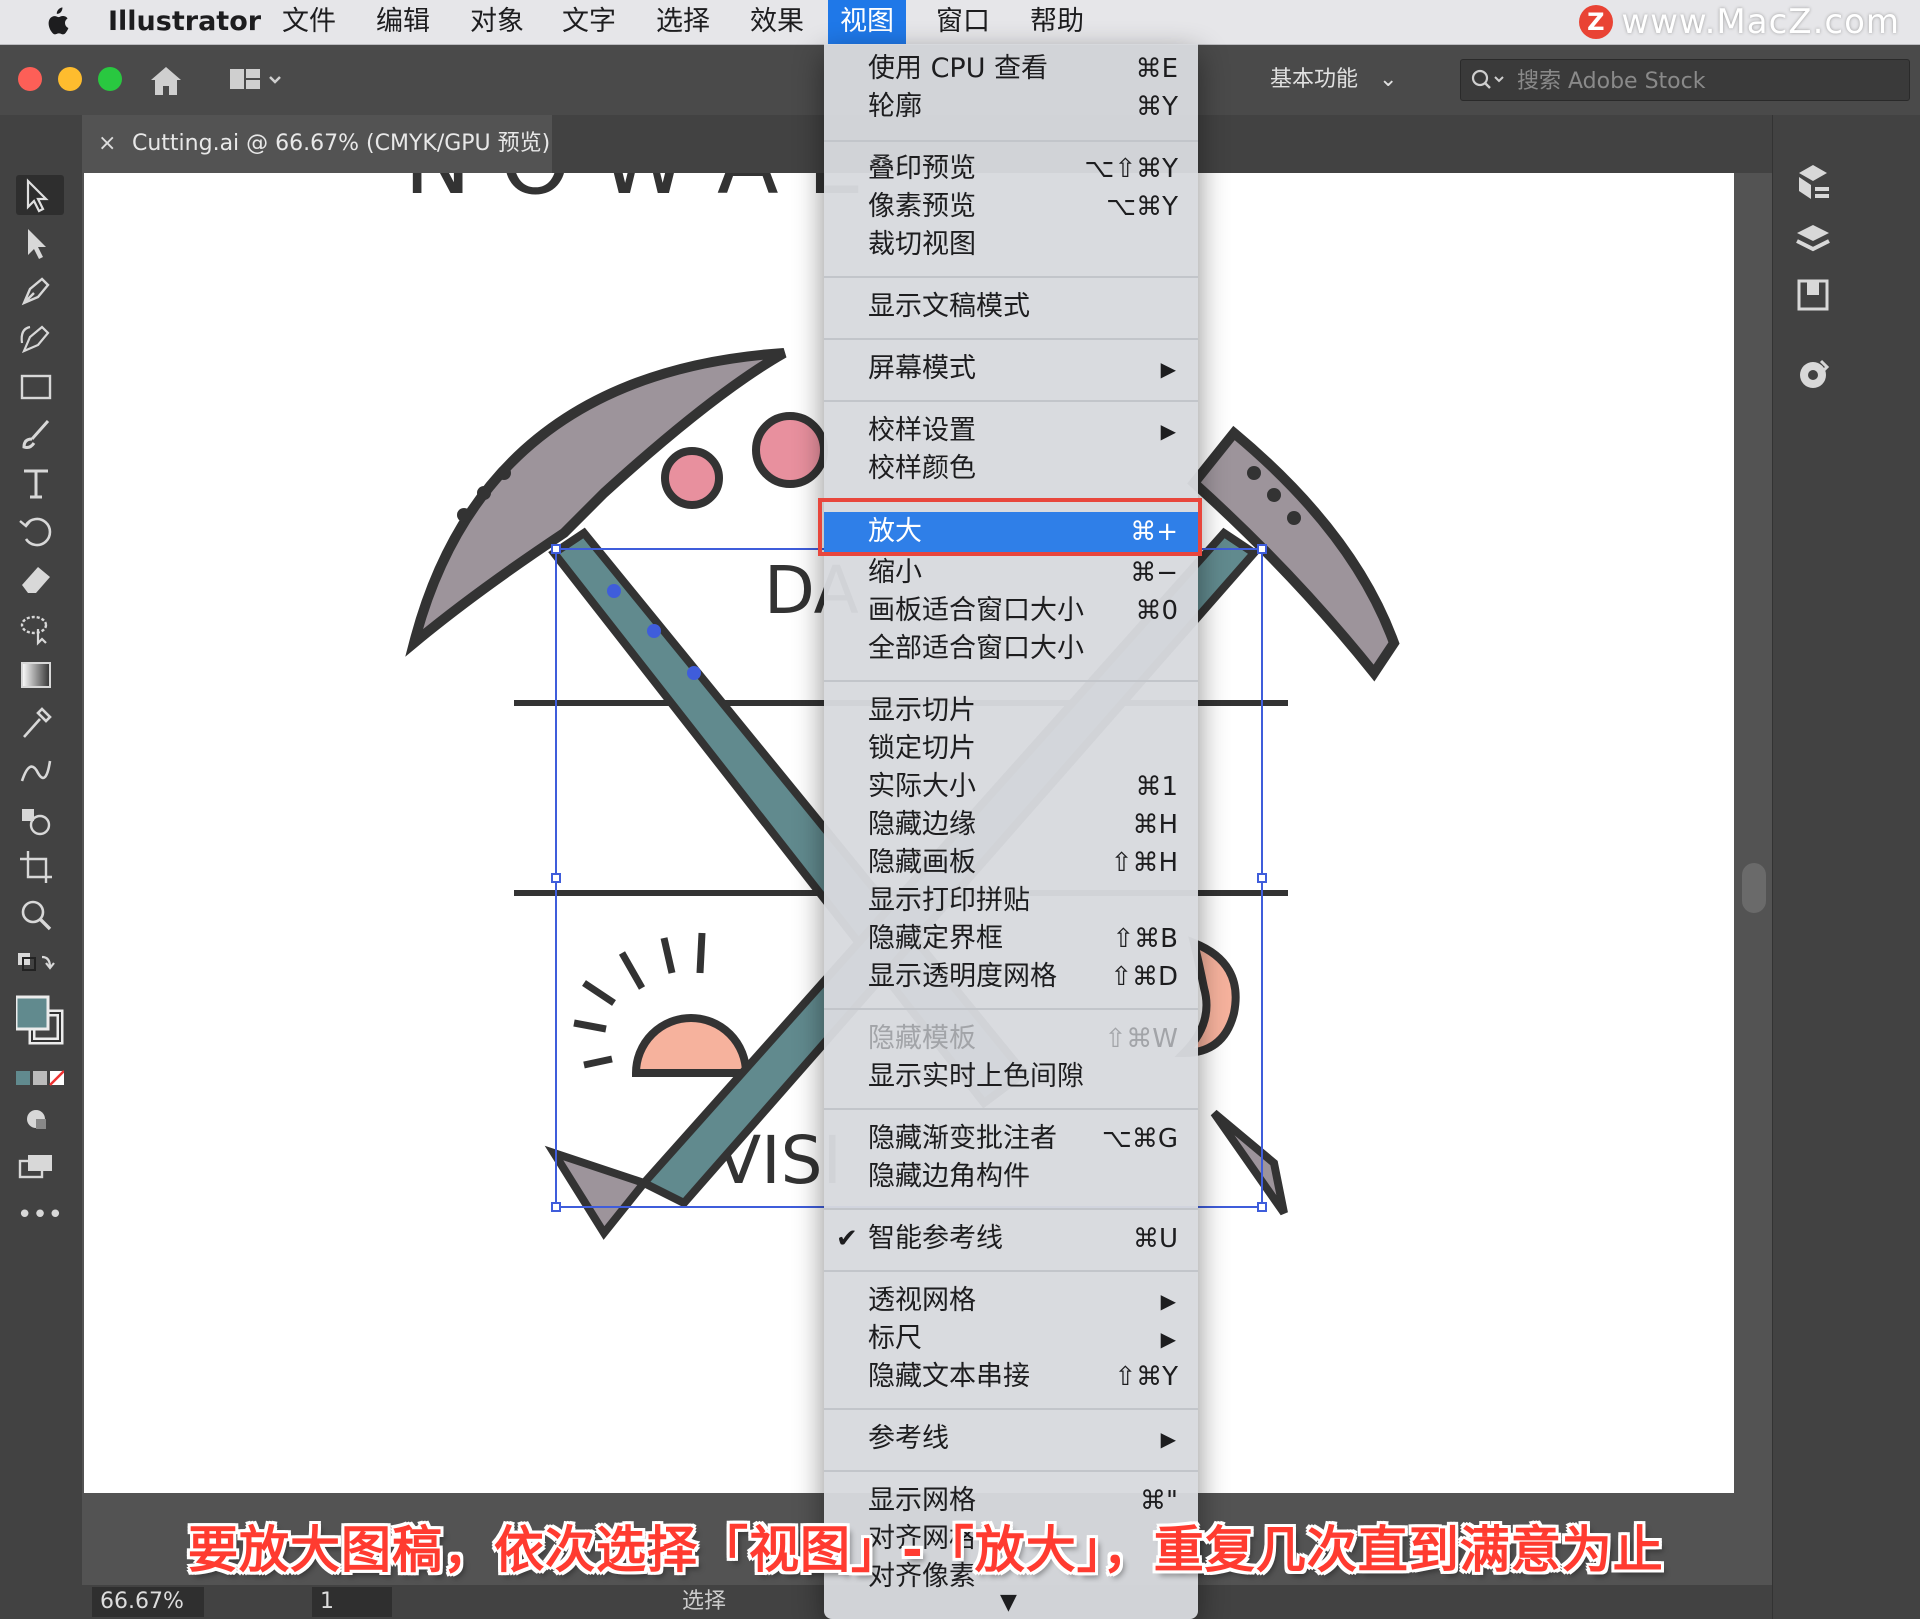 The width and height of the screenshot is (1920, 1619). Describe the element at coordinates (40, 961) in the screenshot. I see `swap-fill-stroke-icon` at that location.